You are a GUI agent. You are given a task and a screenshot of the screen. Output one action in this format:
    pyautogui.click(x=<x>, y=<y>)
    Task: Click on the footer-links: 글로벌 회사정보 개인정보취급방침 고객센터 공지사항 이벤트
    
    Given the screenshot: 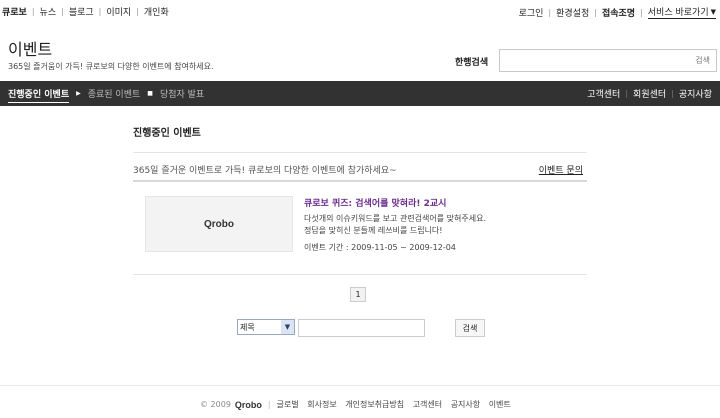 What is the action you would take?
    pyautogui.click(x=397, y=404)
    